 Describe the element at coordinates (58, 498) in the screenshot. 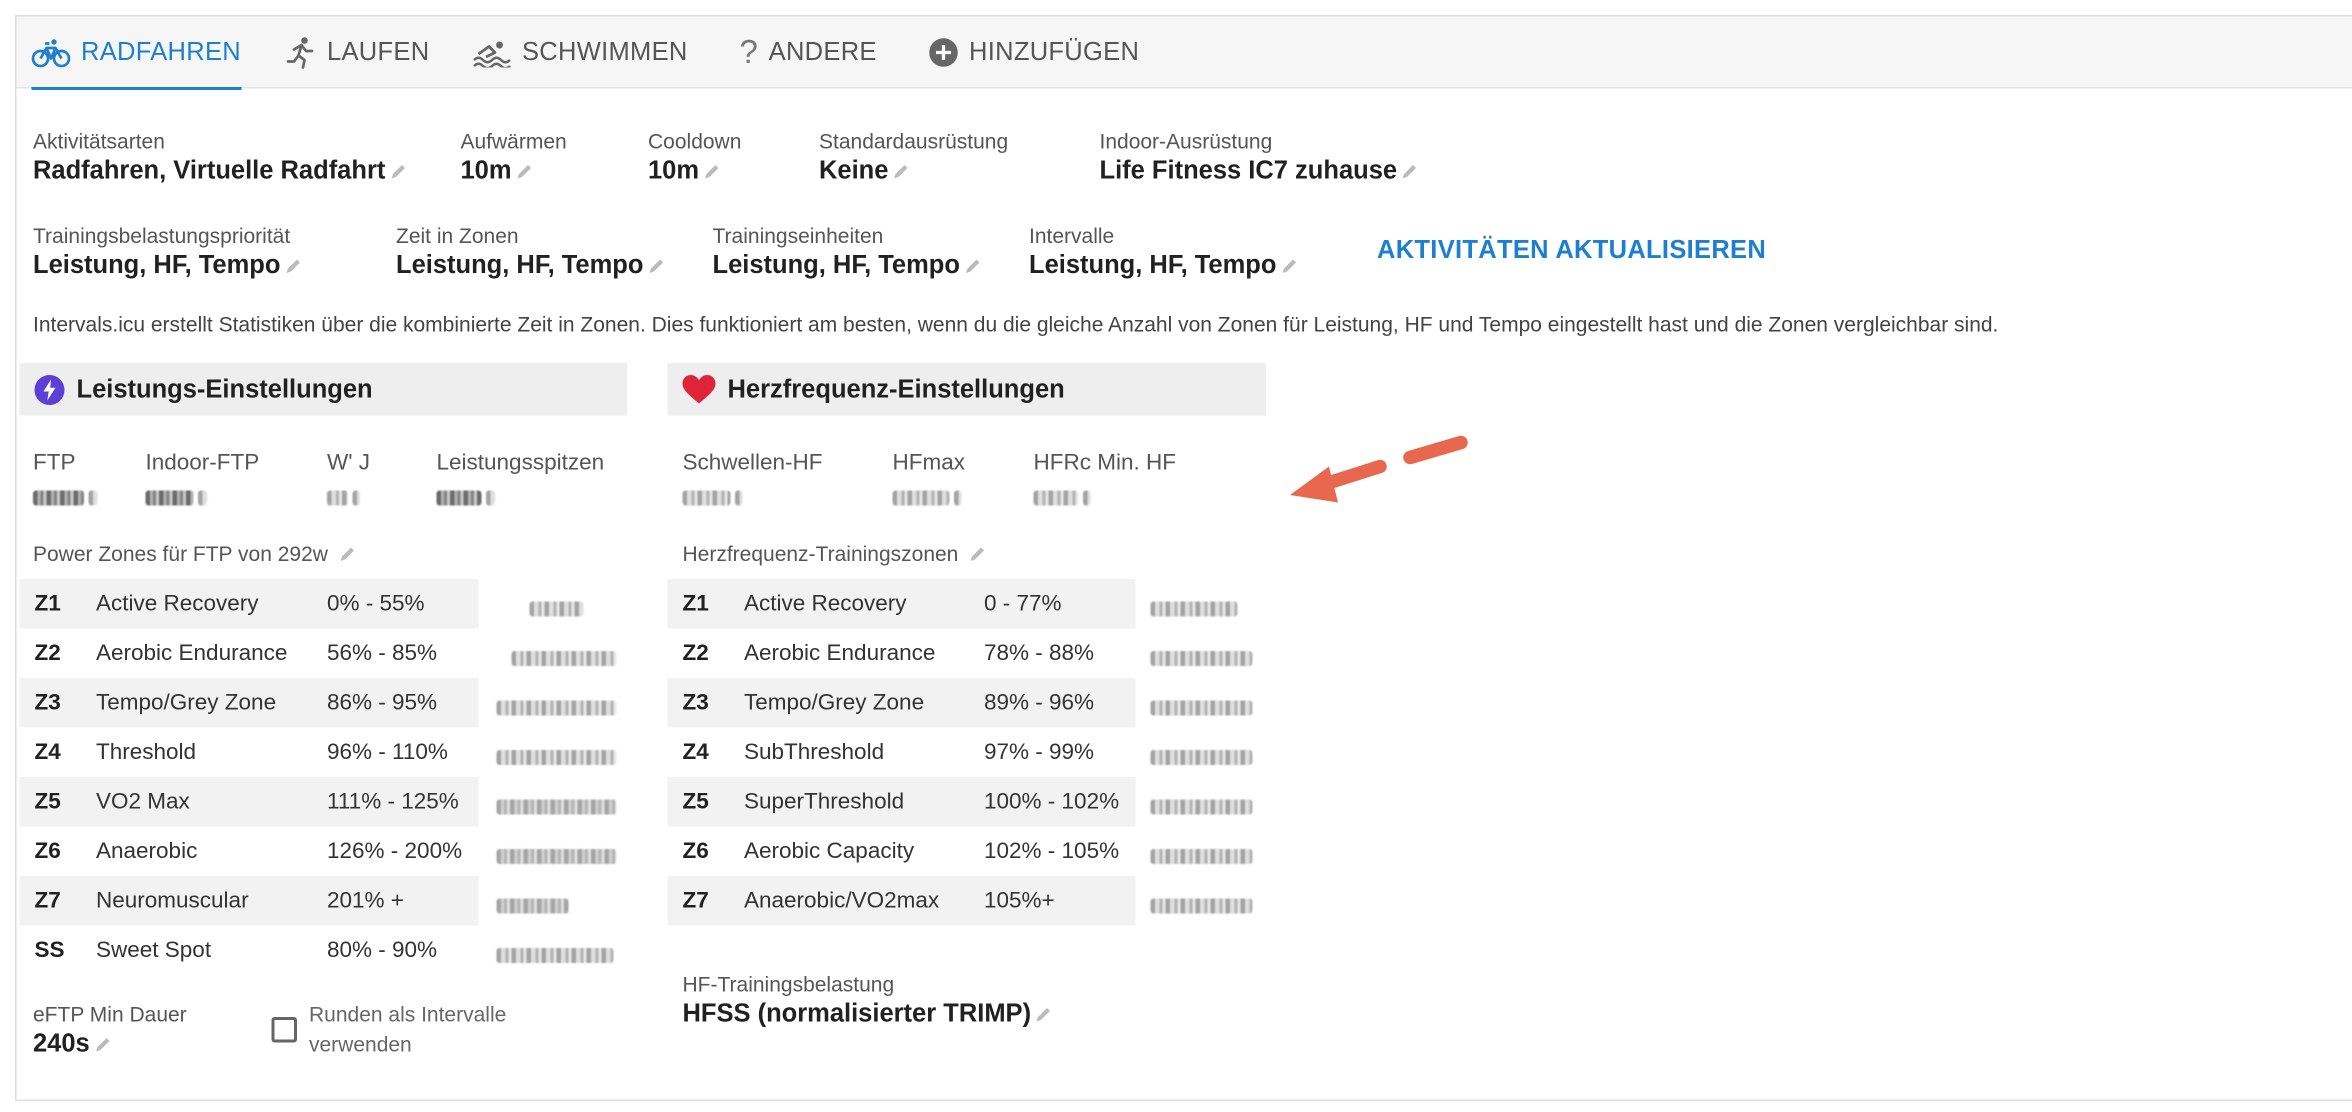

I see `ftp-value-redacted` at that location.